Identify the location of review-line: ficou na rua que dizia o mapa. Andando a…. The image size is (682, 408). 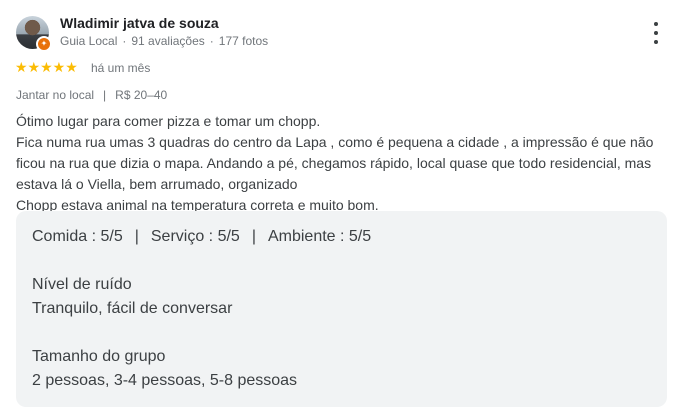
(334, 163).